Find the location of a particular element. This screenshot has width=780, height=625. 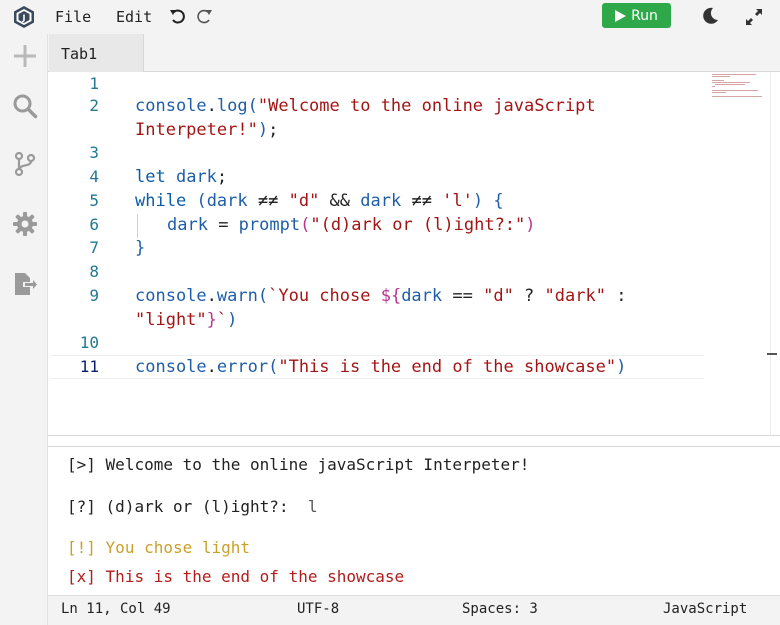

code-line: dark = prompt("(d)ark or (l)ight?:") is located at coordinates (351, 225).